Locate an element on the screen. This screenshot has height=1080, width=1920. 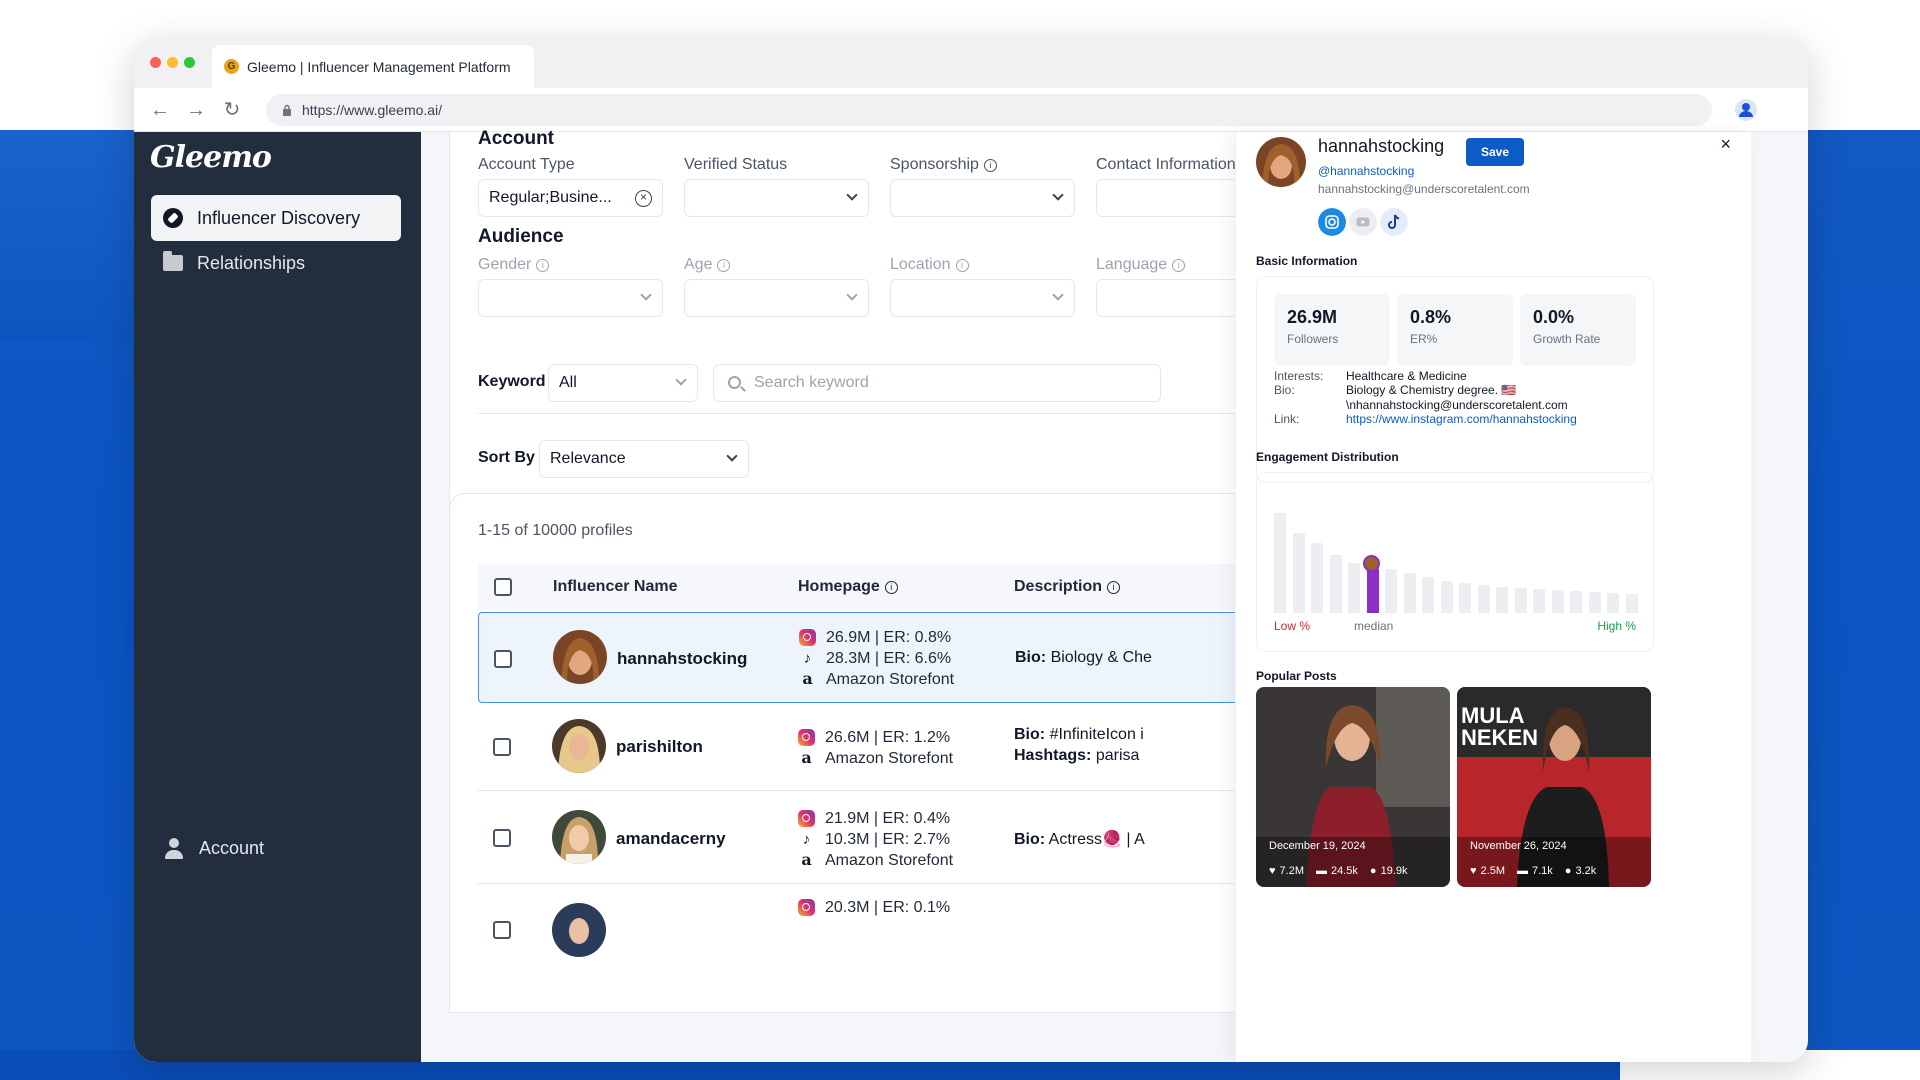
profile-handle: @hannahstocking is located at coordinates (1366, 171).